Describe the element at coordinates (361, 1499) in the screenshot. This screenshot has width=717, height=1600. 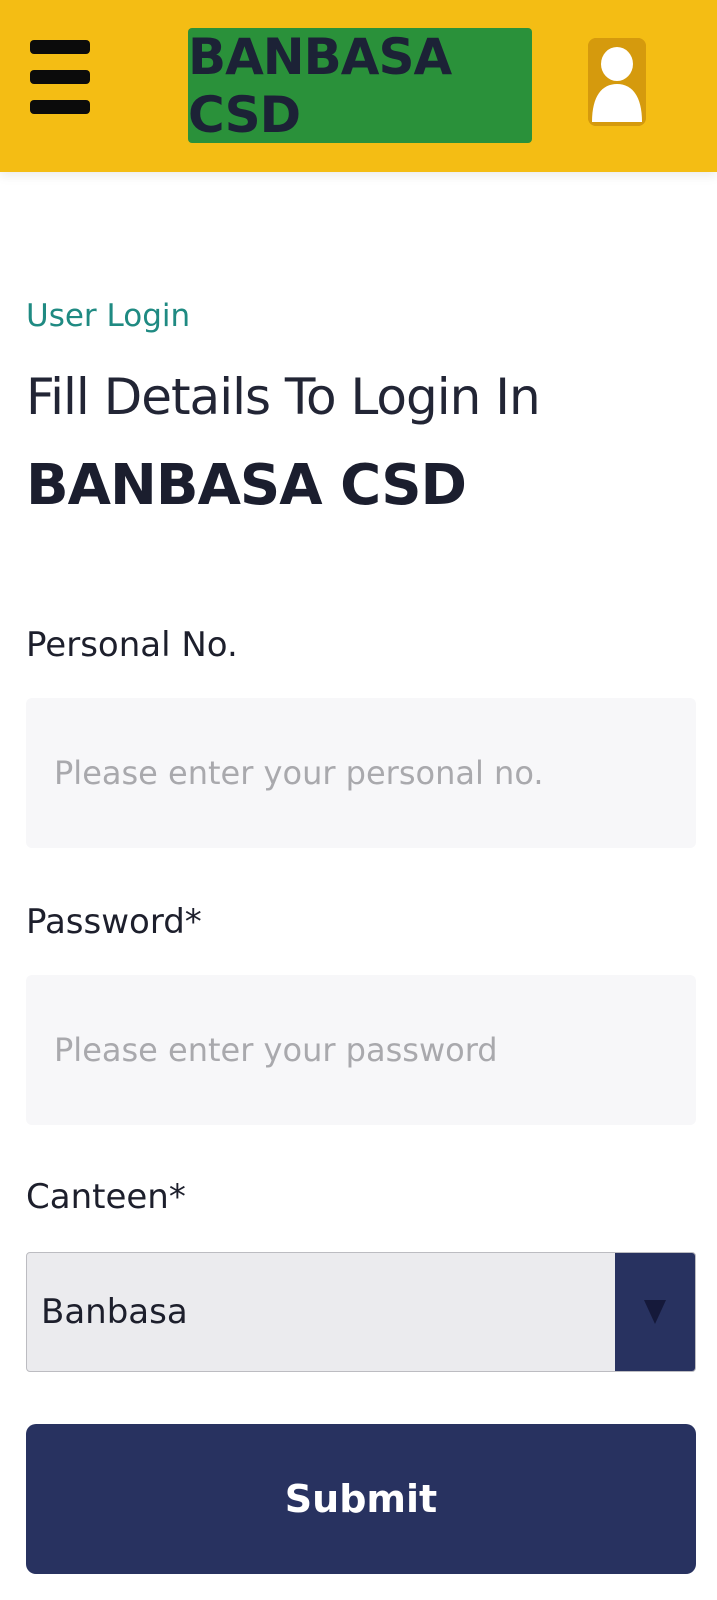
I see `submit-button: Submit` at that location.